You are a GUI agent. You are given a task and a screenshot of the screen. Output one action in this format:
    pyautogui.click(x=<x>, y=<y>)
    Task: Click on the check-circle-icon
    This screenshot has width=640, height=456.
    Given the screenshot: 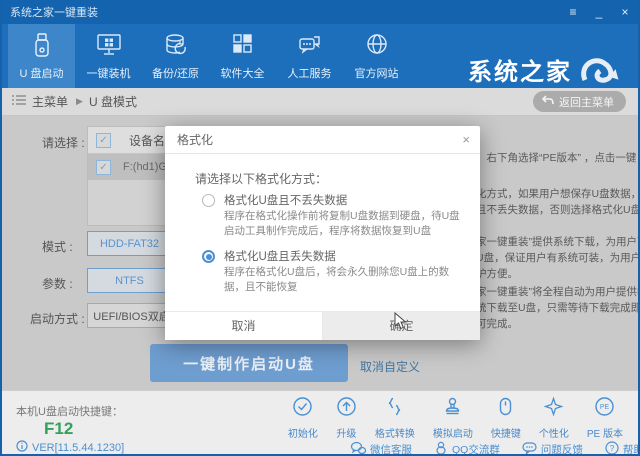 What is the action you would take?
    pyautogui.click(x=302, y=409)
    